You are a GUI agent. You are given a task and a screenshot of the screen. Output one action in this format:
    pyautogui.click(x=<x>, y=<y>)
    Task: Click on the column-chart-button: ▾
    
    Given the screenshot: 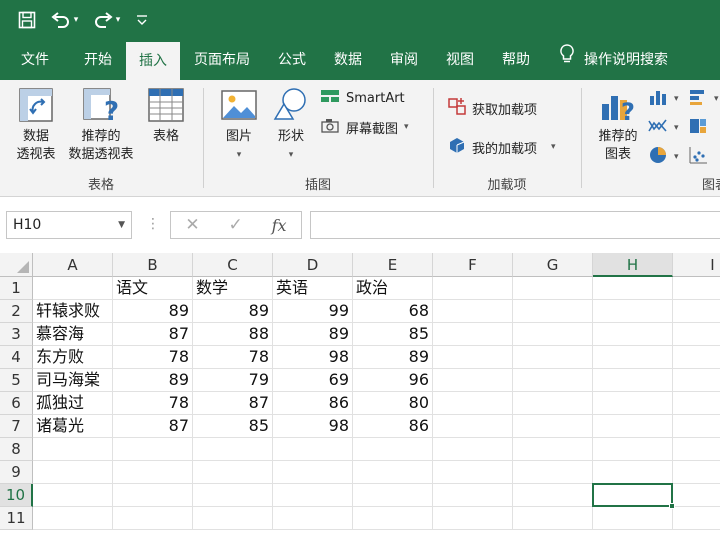 What is the action you would take?
    pyautogui.click(x=663, y=99)
    